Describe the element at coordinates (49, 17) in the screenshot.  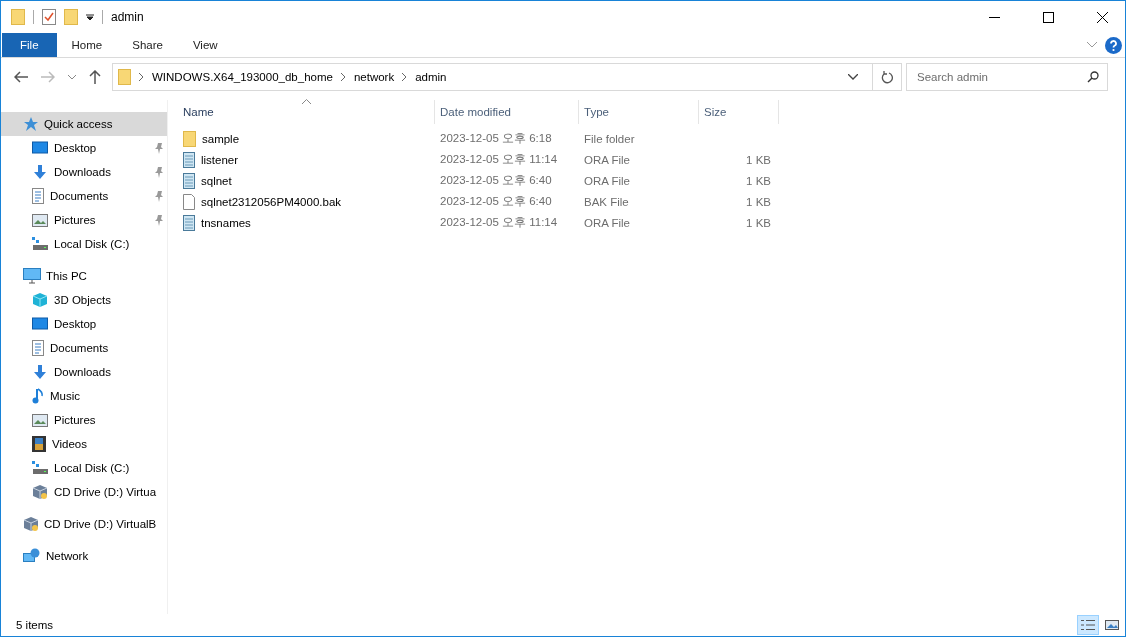
I see `checklist-icon` at that location.